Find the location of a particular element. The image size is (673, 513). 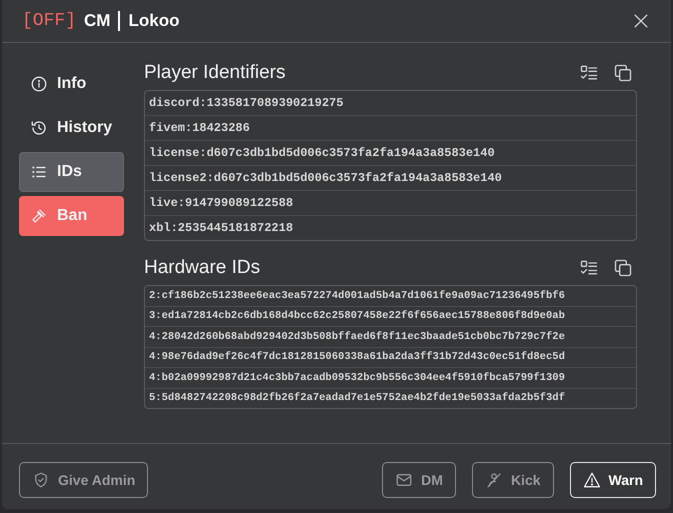

identifier-row-text: discord:1335817089390219275 is located at coordinates (246, 103).